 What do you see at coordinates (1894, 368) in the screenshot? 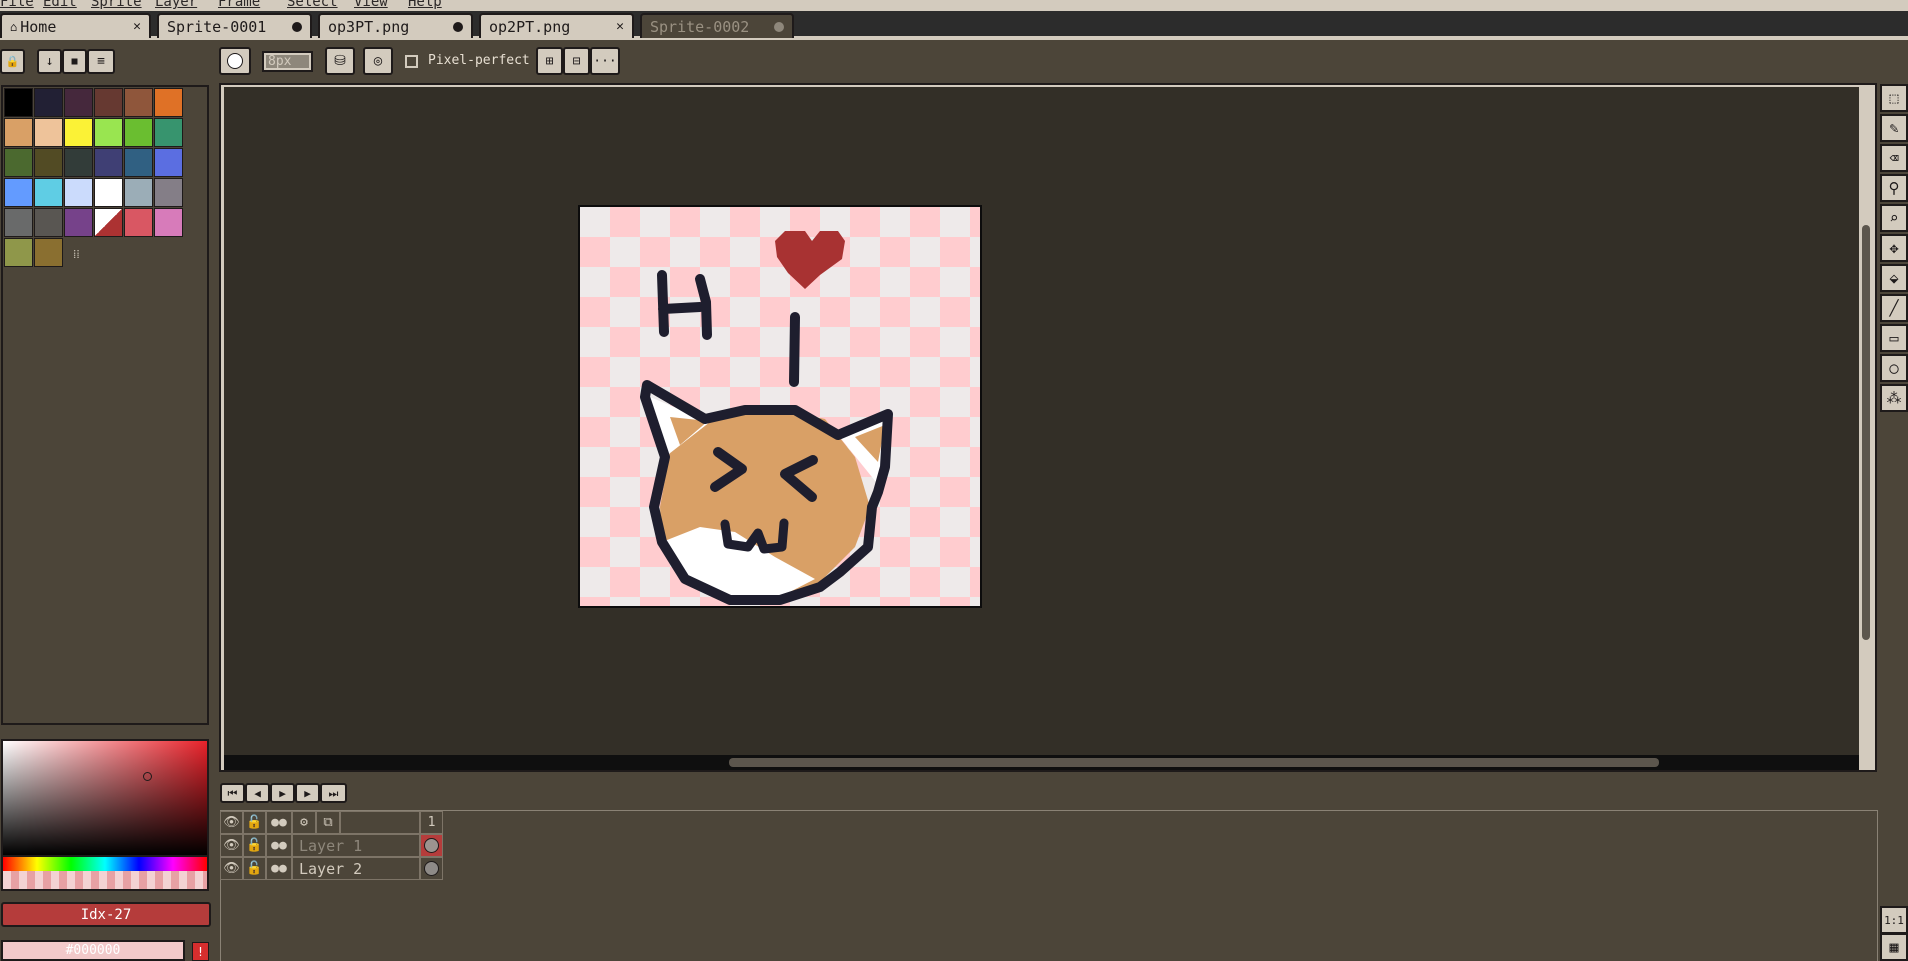
I see `ellipse-tool-button: ◯` at bounding box center [1894, 368].